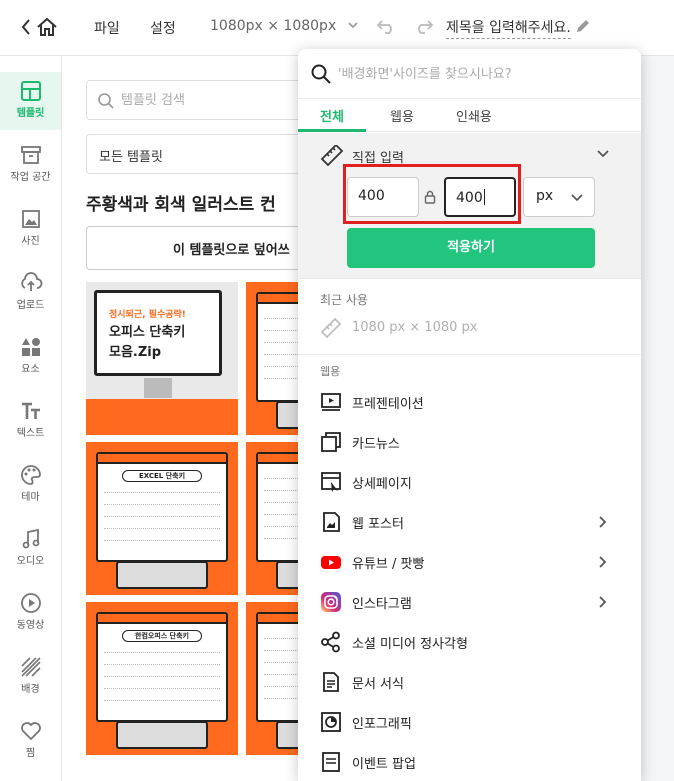  I want to click on template-search-input, so click(221, 100).